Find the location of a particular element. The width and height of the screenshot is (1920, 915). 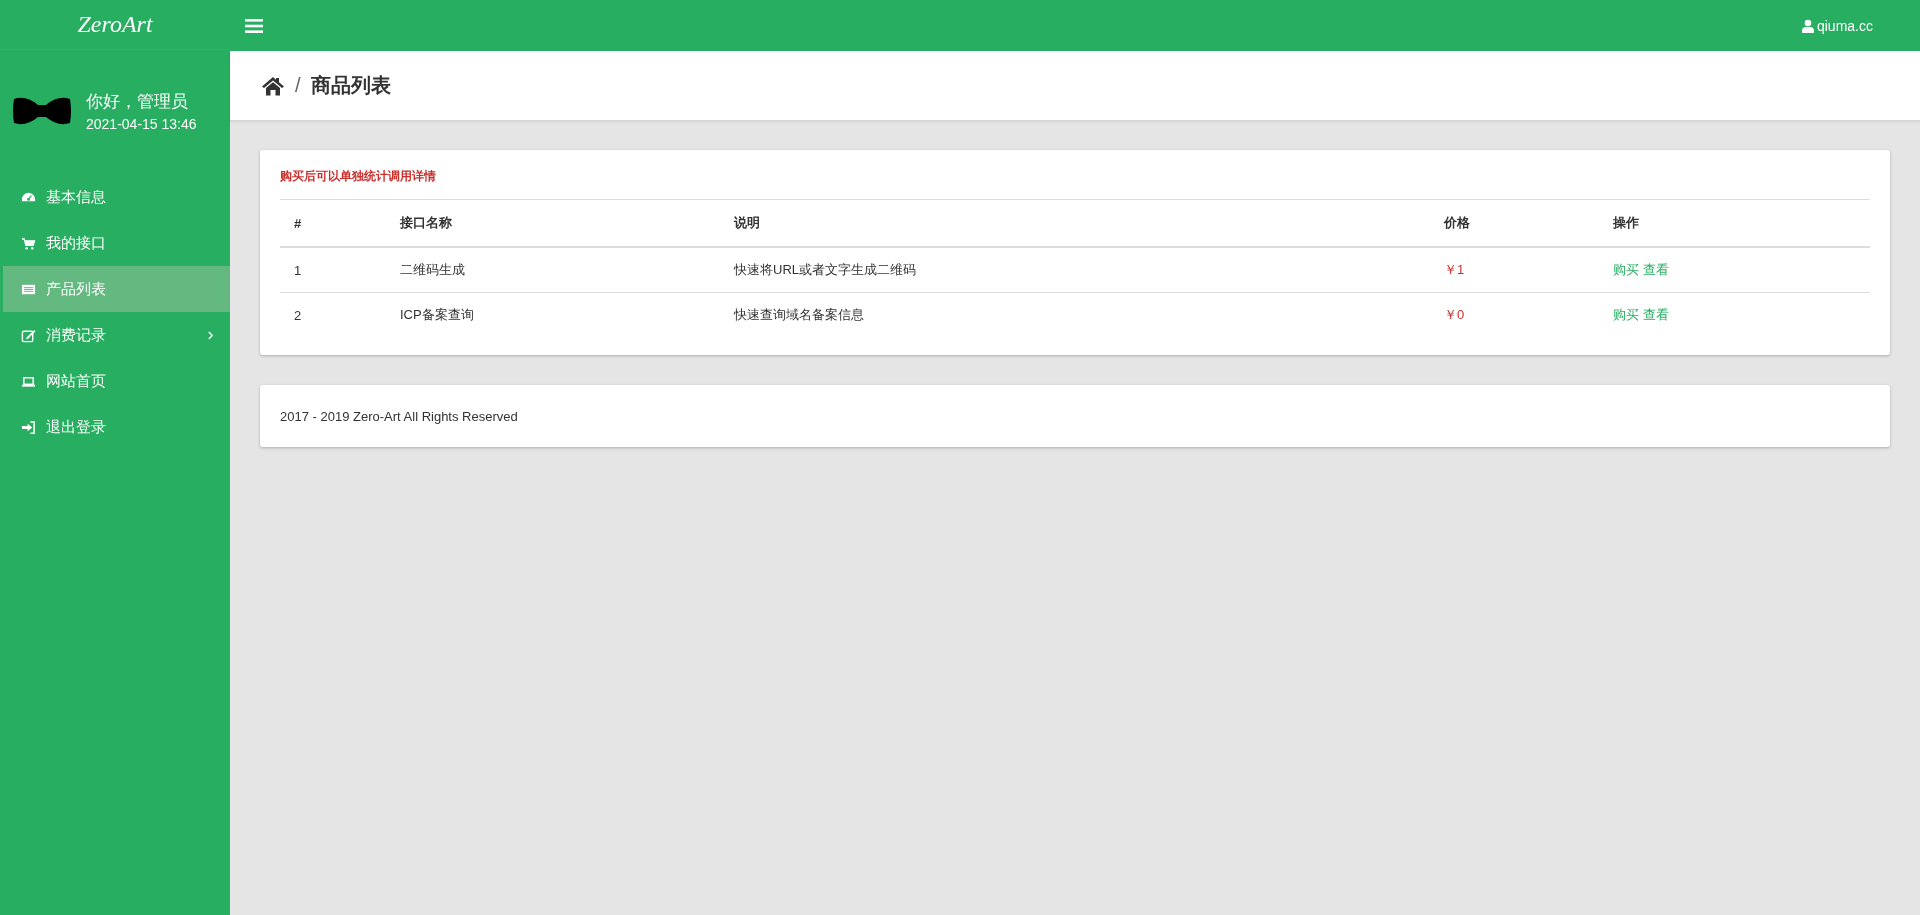

price-cell: ￥0 is located at coordinates (1514, 314).